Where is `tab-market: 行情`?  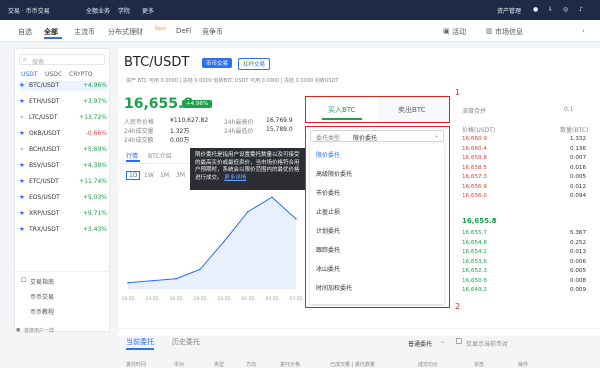 tab-market: 行情 is located at coordinates (132, 155).